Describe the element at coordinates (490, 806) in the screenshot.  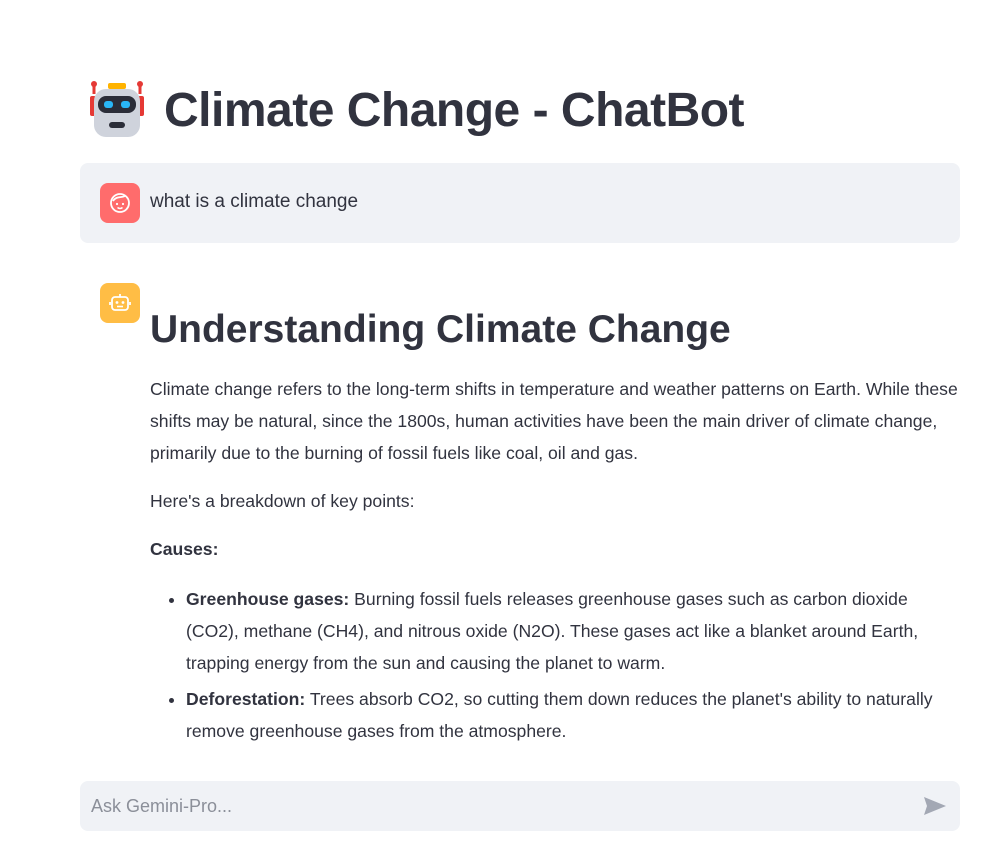
I see `chat-input` at that location.